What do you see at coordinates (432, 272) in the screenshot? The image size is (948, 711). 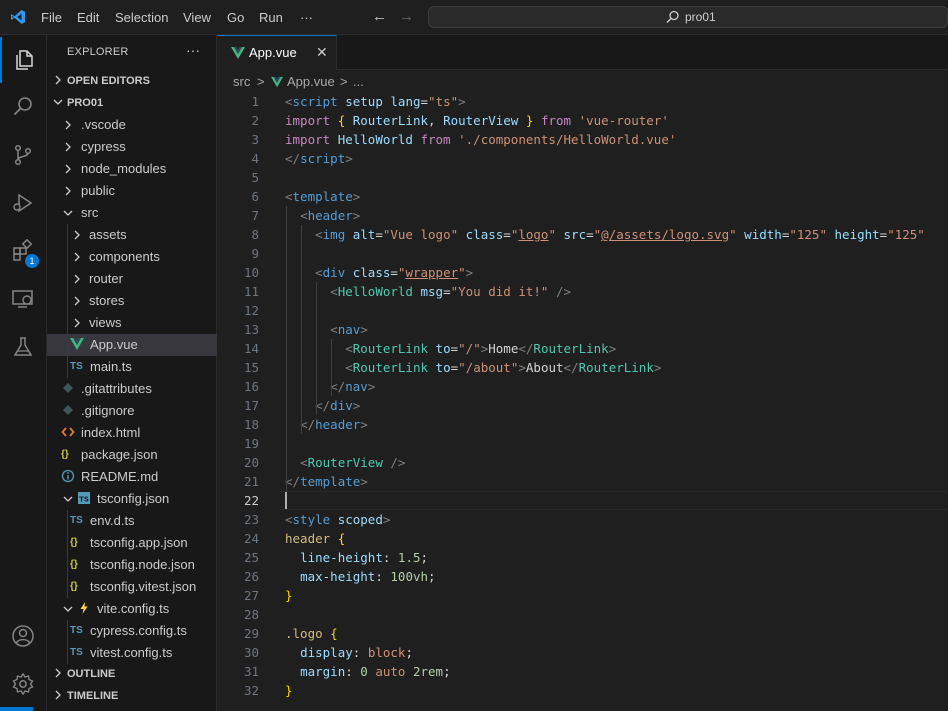 I see `code-token: wrapper` at bounding box center [432, 272].